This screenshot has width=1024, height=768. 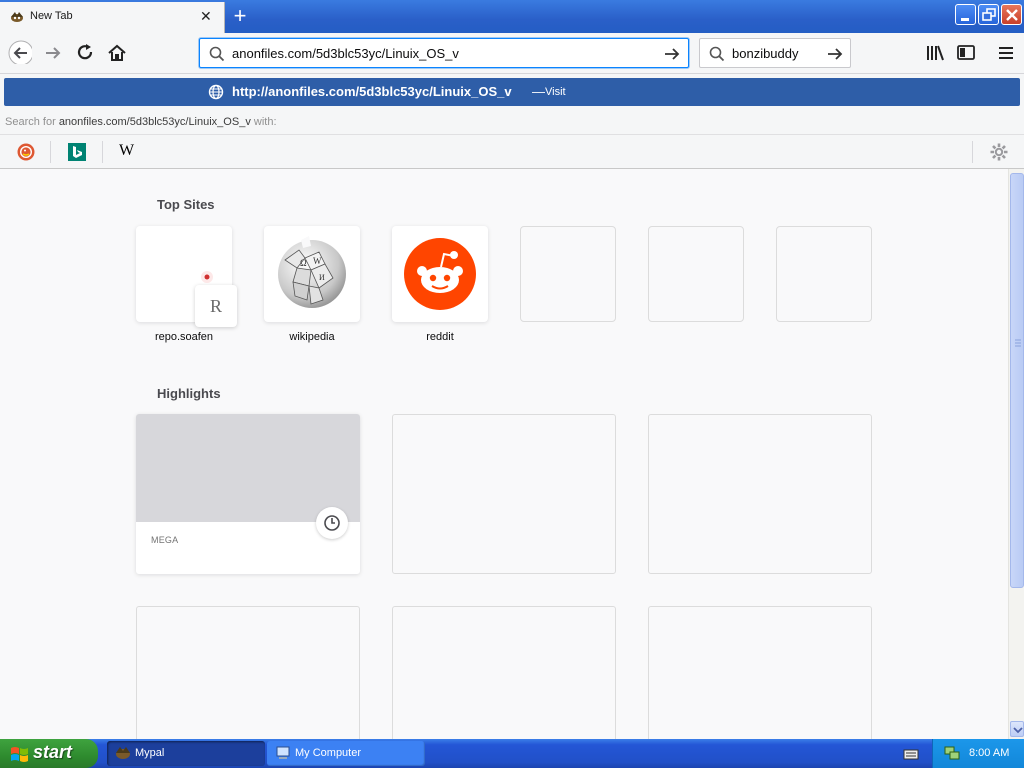 What do you see at coordinates (303, 263) in the screenshot?
I see `svg-text: Ω` at bounding box center [303, 263].